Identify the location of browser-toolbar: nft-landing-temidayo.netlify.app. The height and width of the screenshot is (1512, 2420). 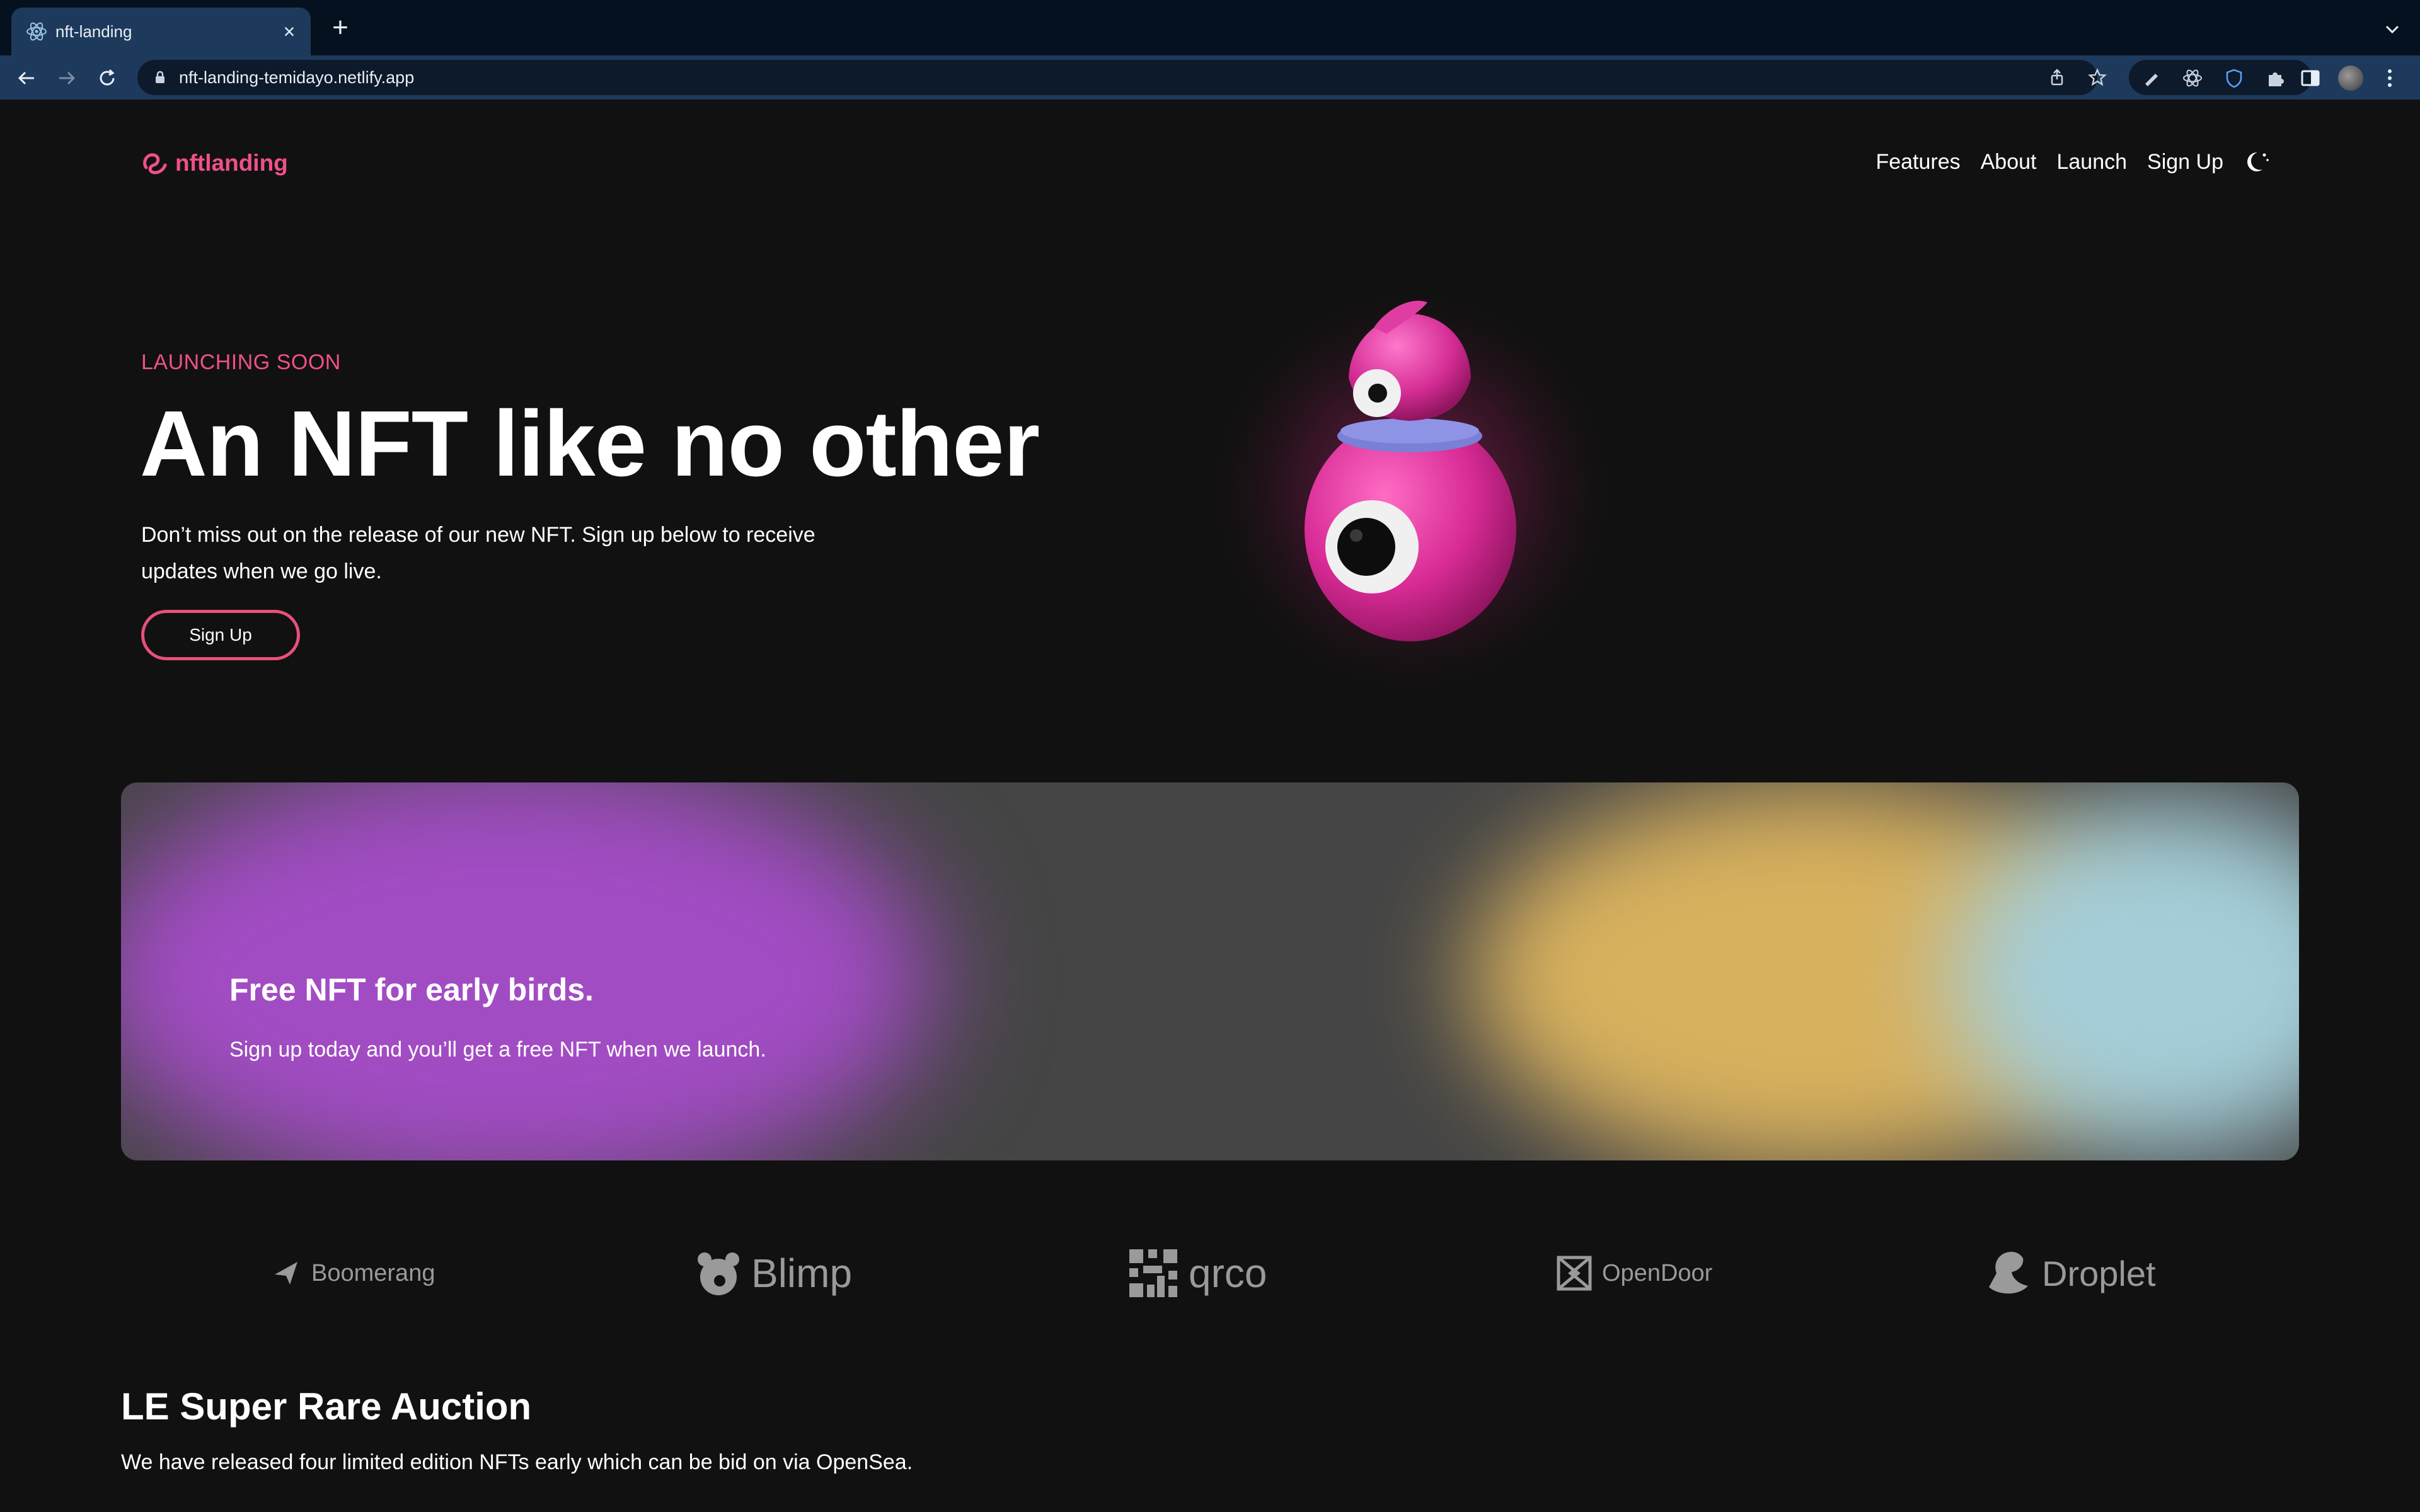
(1210, 77).